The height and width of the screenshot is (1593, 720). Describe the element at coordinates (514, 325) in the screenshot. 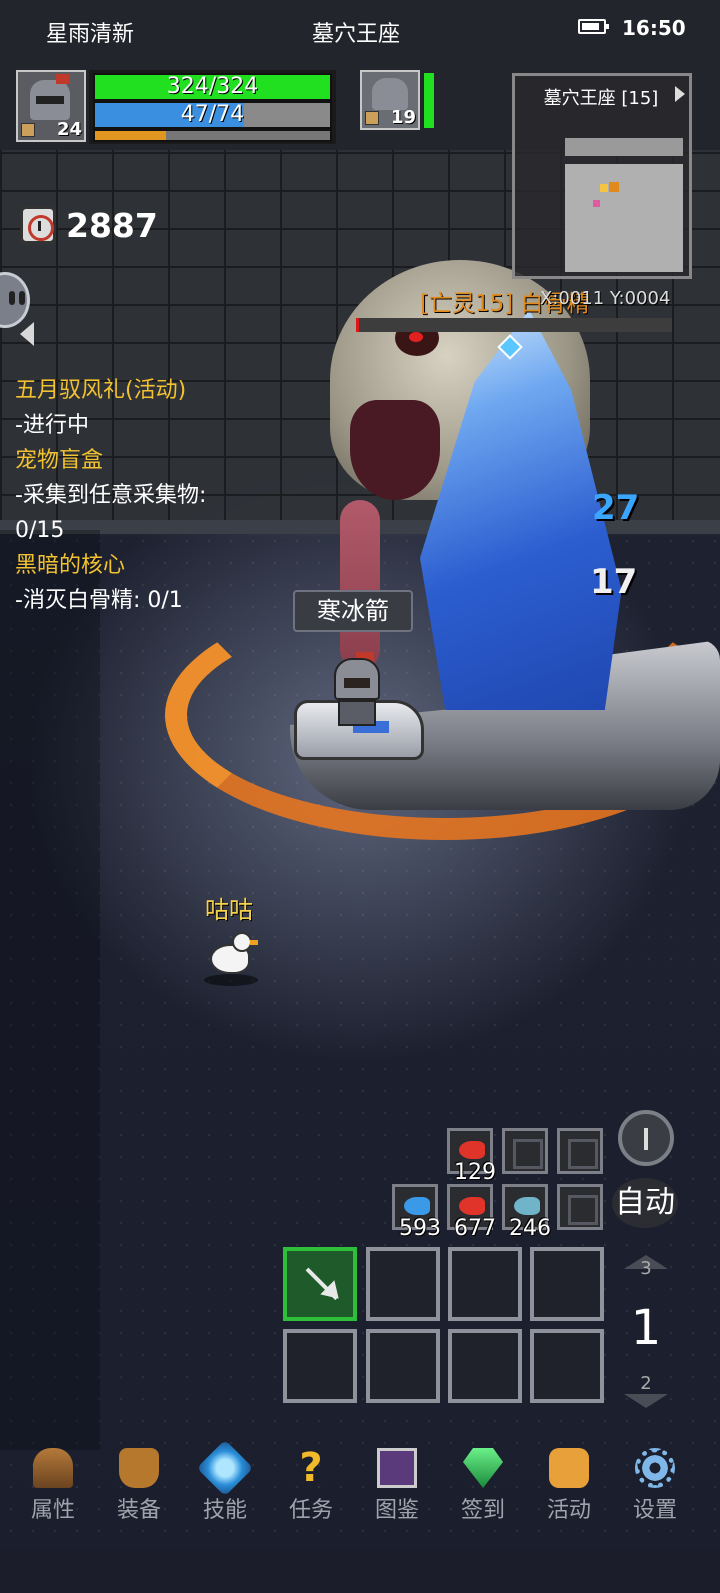

I see `boss-hp-bar` at that location.